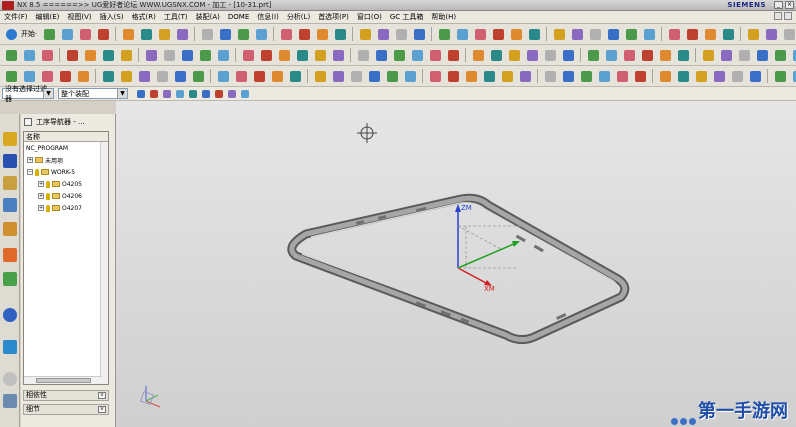 Image resolution: width=796 pixels, height=427 pixels. What do you see at coordinates (10, 255) in the screenshot?
I see `web-browser-icon` at bounding box center [10, 255].